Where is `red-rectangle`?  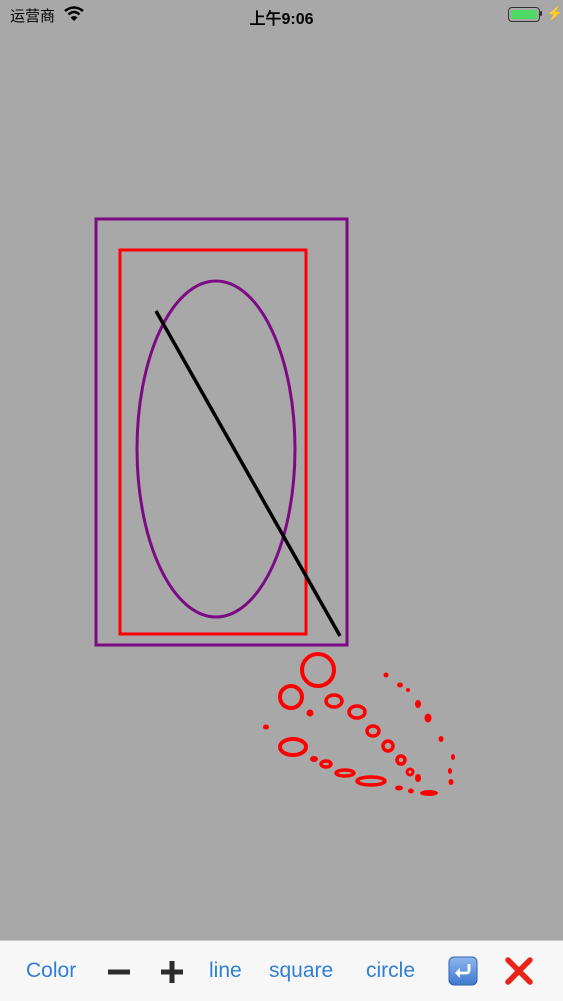 red-rectangle is located at coordinates (213, 442).